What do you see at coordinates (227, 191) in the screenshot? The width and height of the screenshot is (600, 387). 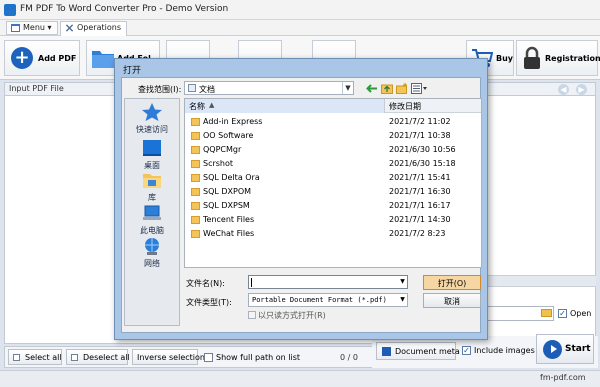 I see `file-name: SQL DXPOM` at bounding box center [227, 191].